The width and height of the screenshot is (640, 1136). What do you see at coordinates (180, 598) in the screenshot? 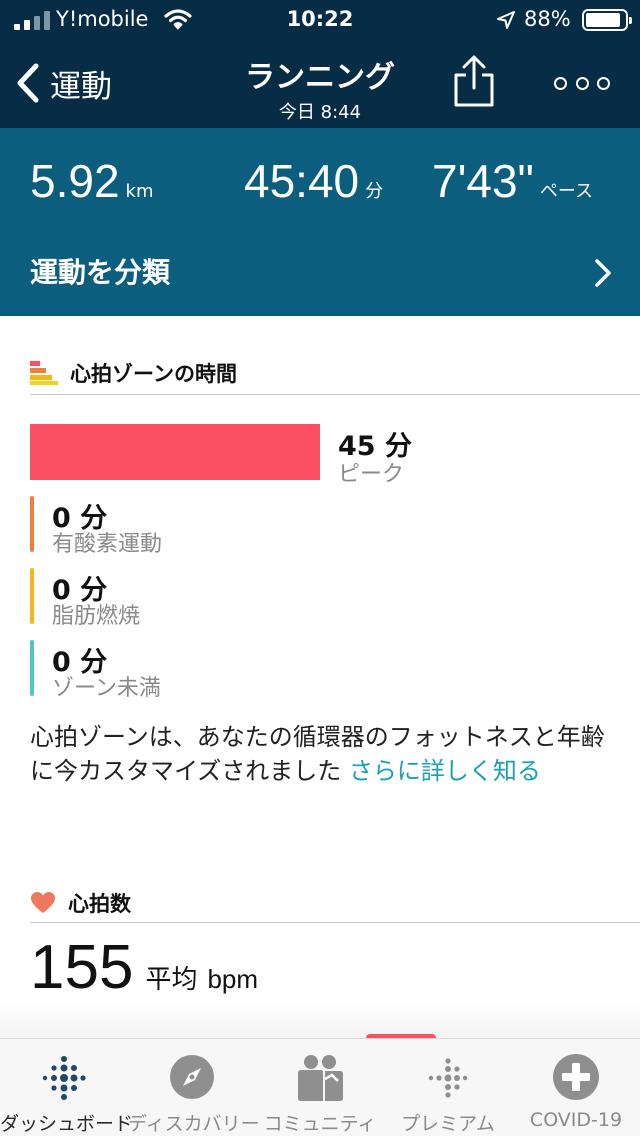
I see `zone-row-fat-burn: 0 分 脂肪燃焼` at bounding box center [180, 598].